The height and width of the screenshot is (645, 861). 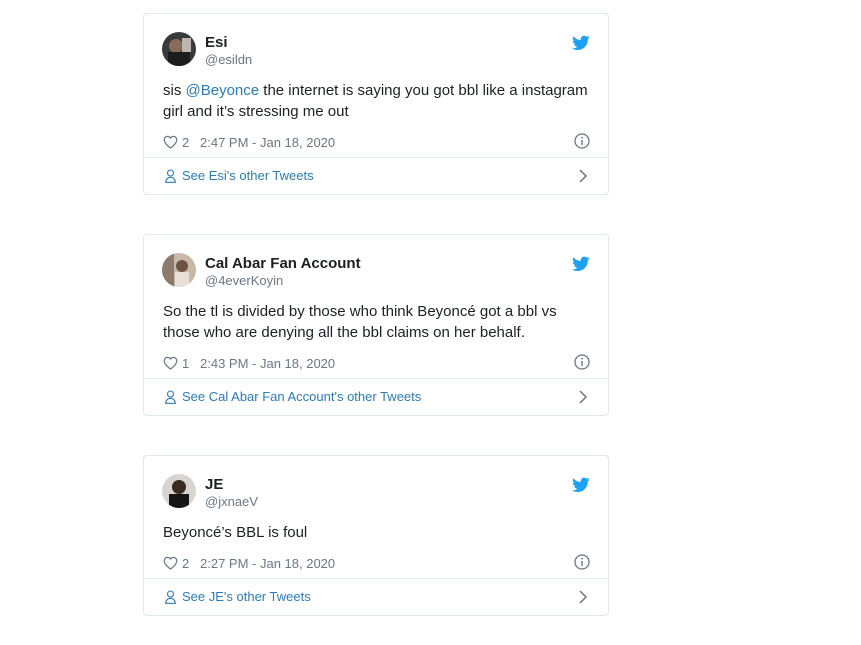 I want to click on tweet-header: JE @jxnaeV, so click(x=376, y=484).